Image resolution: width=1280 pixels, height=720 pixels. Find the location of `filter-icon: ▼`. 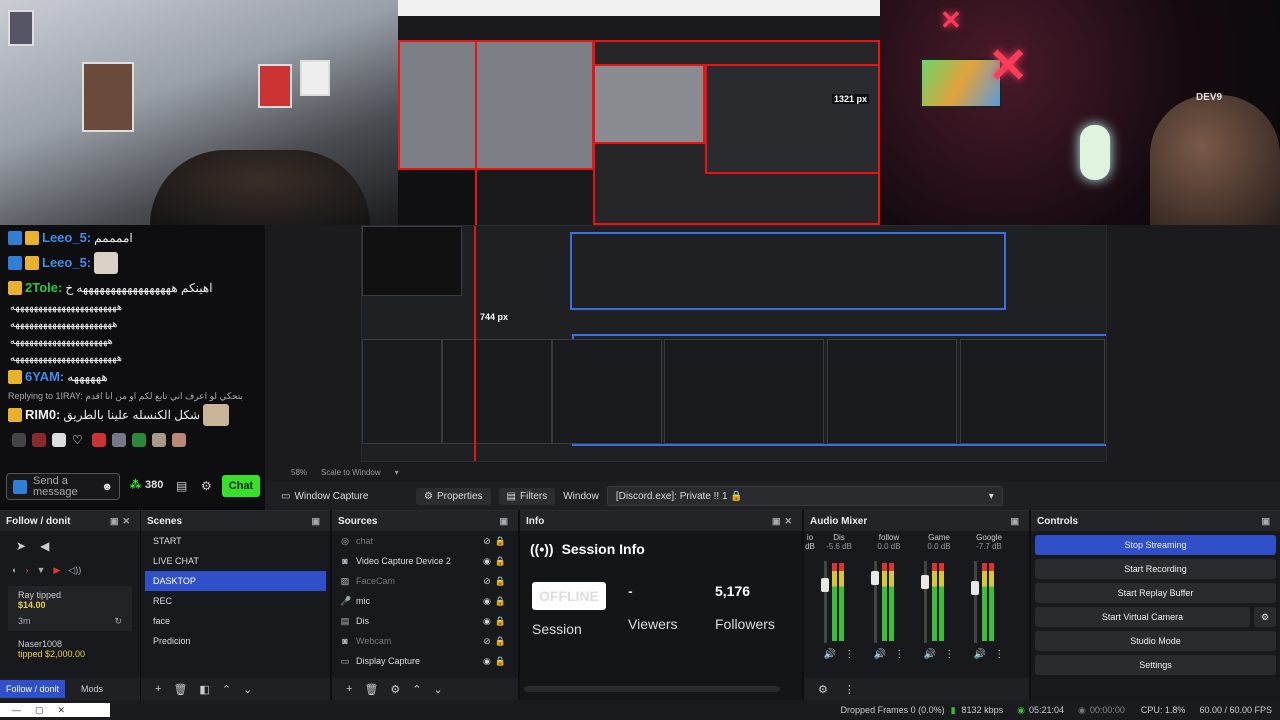

filter-icon: ▼ is located at coordinates (40, 570).